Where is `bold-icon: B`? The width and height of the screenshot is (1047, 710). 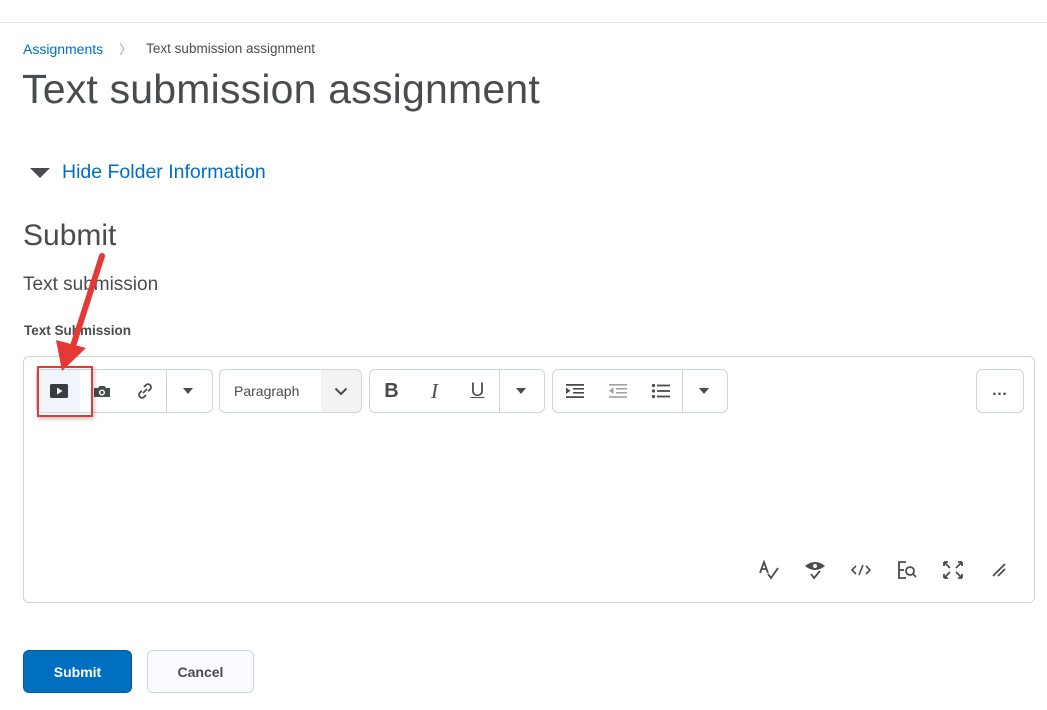
bold-icon: B is located at coordinates (391, 390).